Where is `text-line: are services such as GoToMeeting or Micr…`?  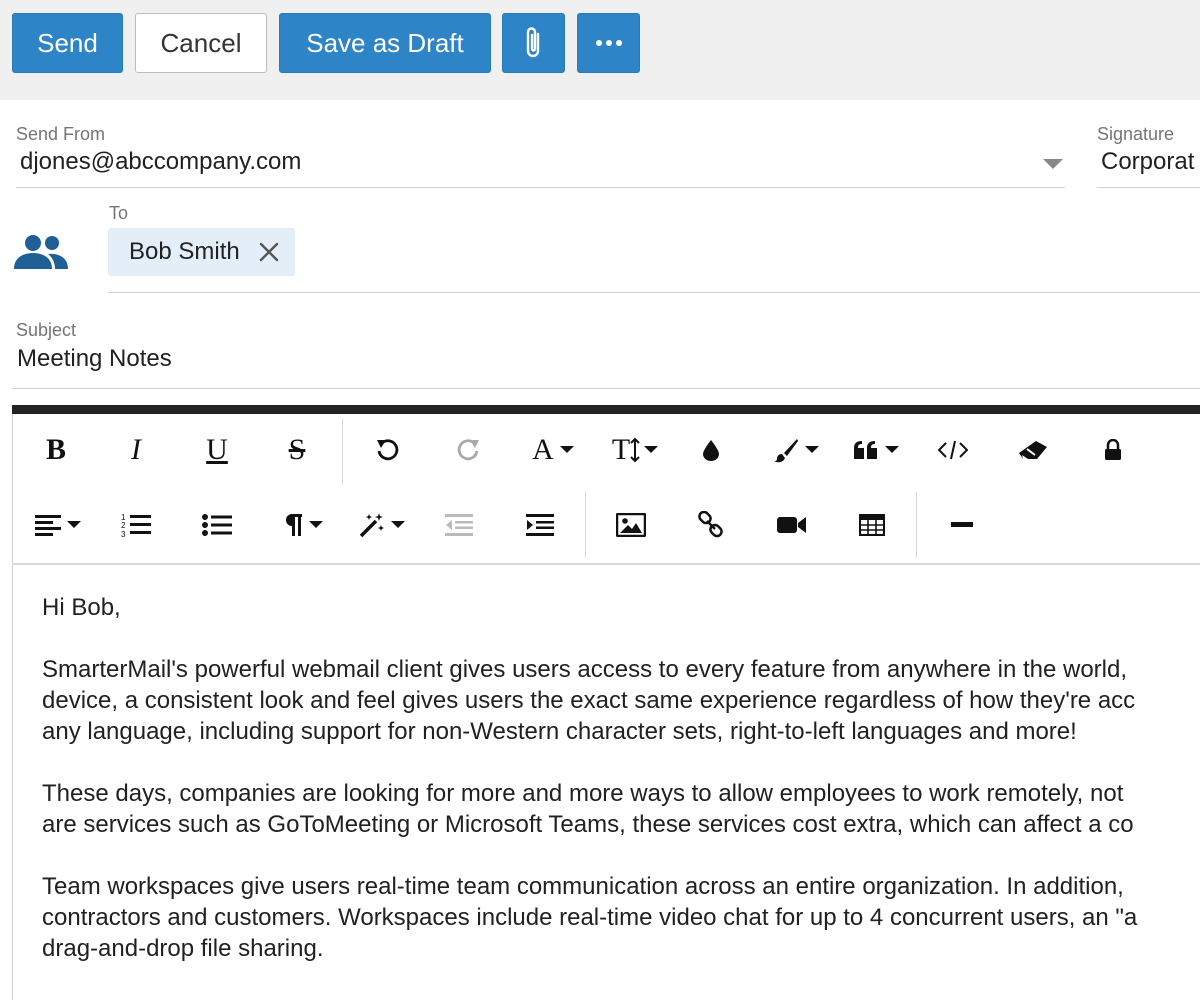 text-line: are services such as GoToMeeting or Micr… is located at coordinates (588, 824).